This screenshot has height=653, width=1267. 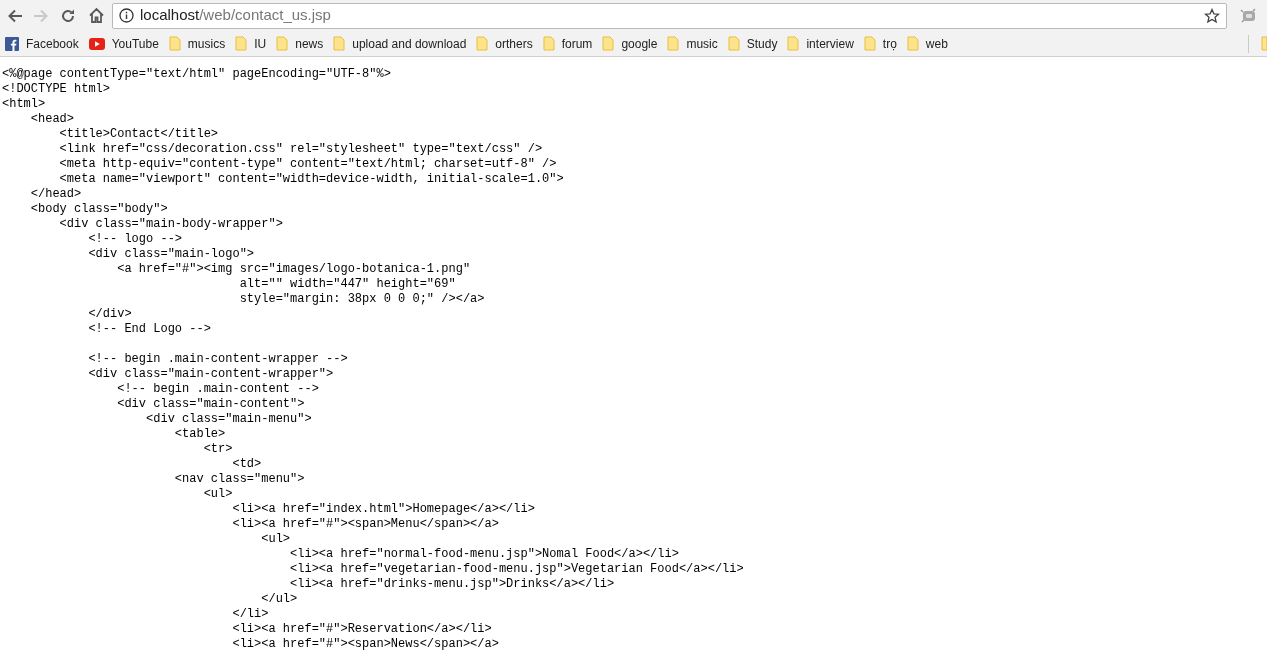 I want to click on bookmark: IU, so click(x=256, y=43).